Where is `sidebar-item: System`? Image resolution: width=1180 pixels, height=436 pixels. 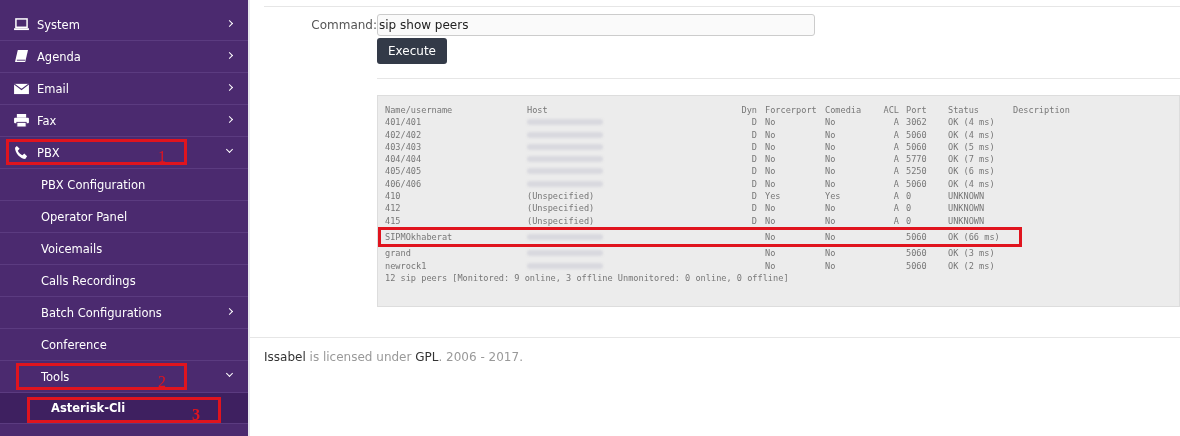 sidebar-item: System is located at coordinates (124, 25).